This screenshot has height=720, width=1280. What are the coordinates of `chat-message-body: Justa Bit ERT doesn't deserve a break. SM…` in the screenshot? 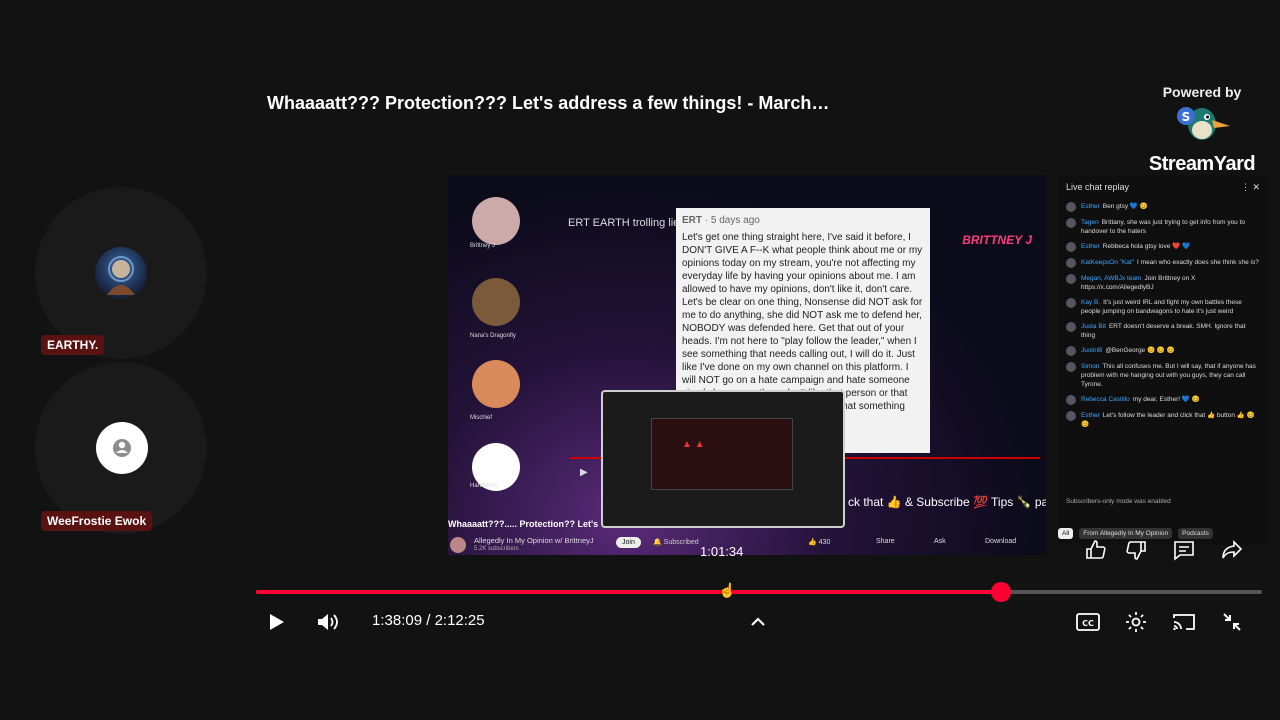 It's located at (1170, 331).